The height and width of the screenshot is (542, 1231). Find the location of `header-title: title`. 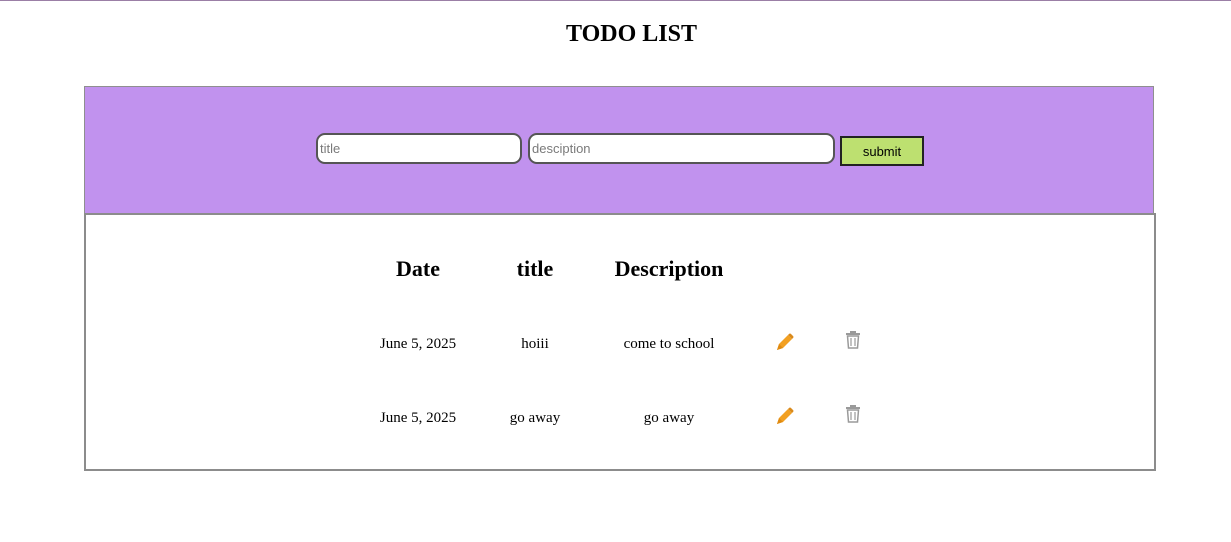

header-title: title is located at coordinates (535, 268).